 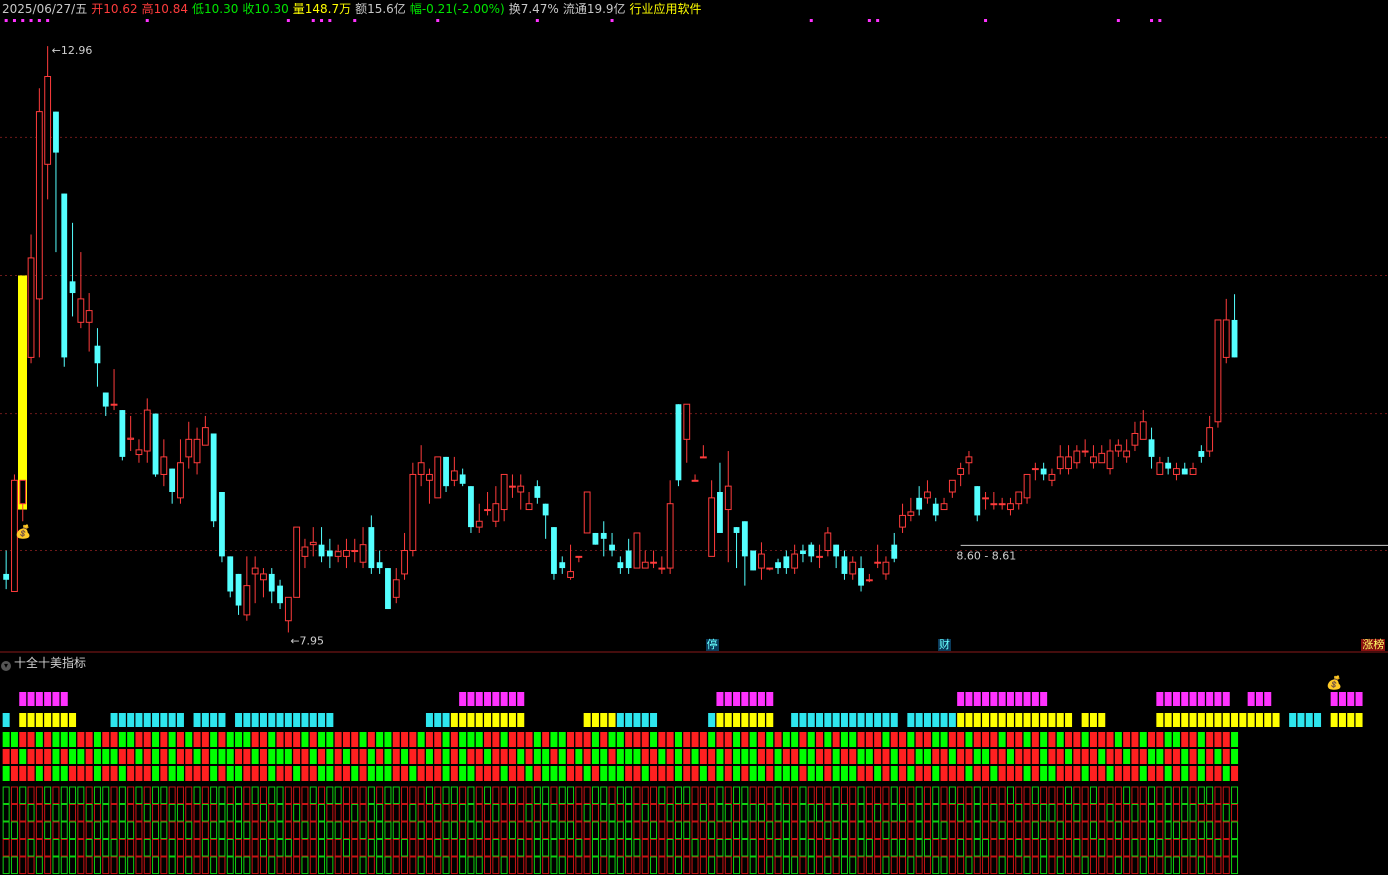 I want to click on chevron-down-icon: ▾, so click(x=6, y=666).